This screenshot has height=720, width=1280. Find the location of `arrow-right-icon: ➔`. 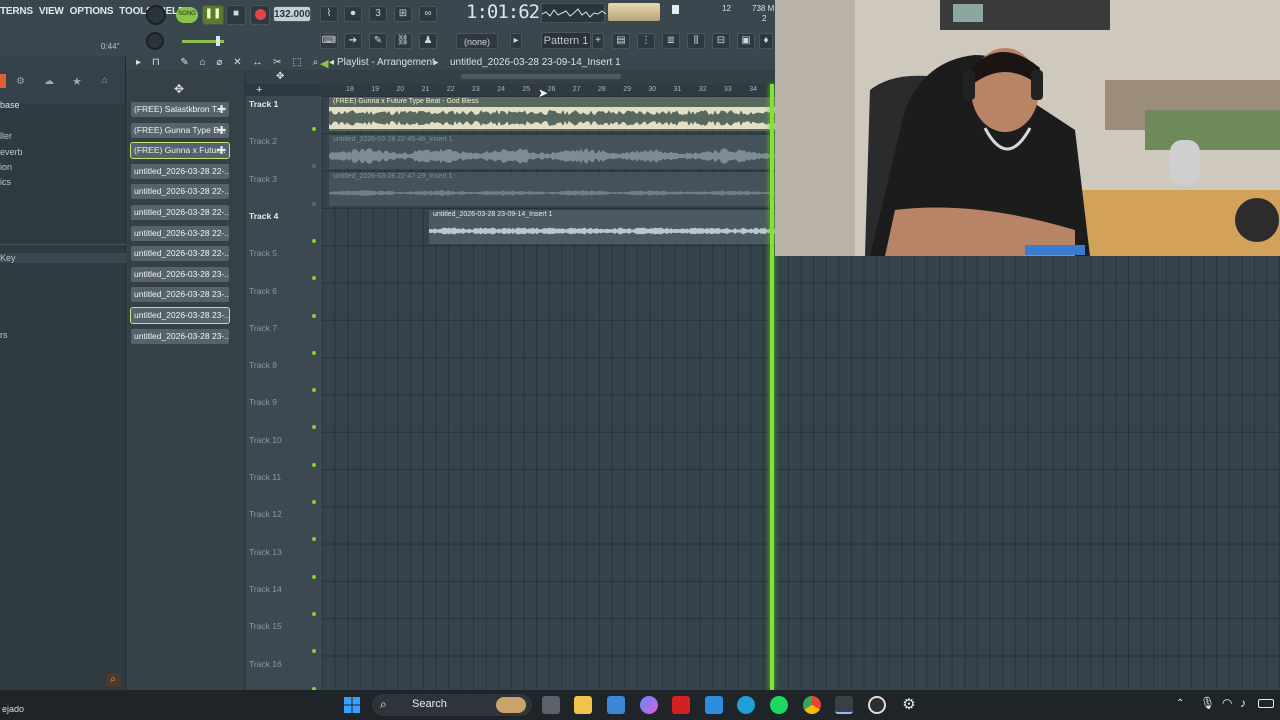

arrow-right-icon: ➔ is located at coordinates (353, 41).